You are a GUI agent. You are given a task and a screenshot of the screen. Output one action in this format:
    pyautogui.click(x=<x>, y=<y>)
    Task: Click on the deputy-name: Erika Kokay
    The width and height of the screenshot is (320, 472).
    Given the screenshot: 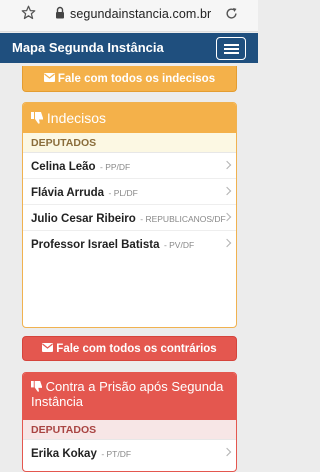 What is the action you would take?
    pyautogui.click(x=64, y=454)
    